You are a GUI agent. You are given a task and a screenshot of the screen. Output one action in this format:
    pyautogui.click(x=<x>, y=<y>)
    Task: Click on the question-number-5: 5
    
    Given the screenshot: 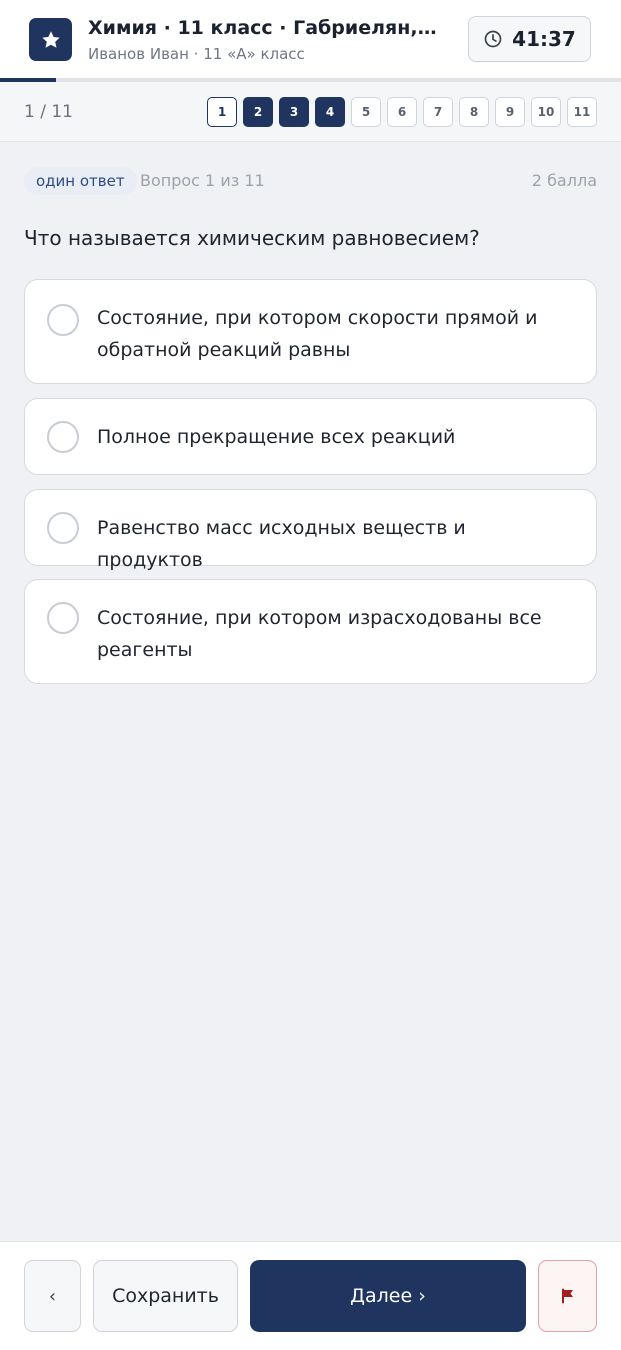 What is the action you would take?
    pyautogui.click(x=366, y=112)
    